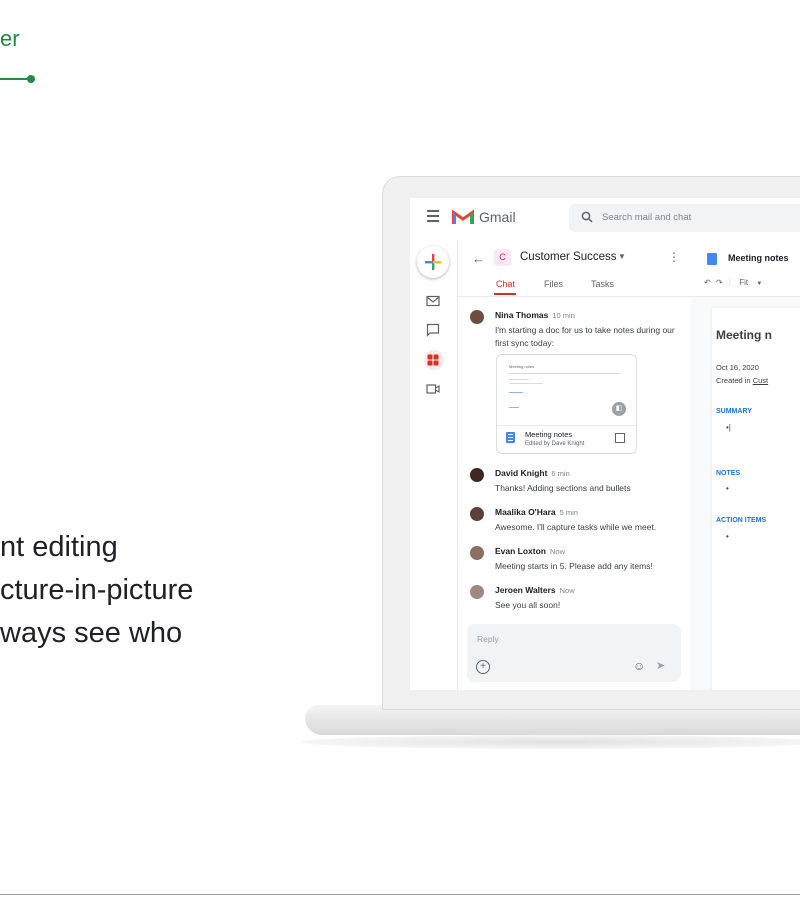 The width and height of the screenshot is (800, 897). I want to click on tab-files: Files, so click(553, 284).